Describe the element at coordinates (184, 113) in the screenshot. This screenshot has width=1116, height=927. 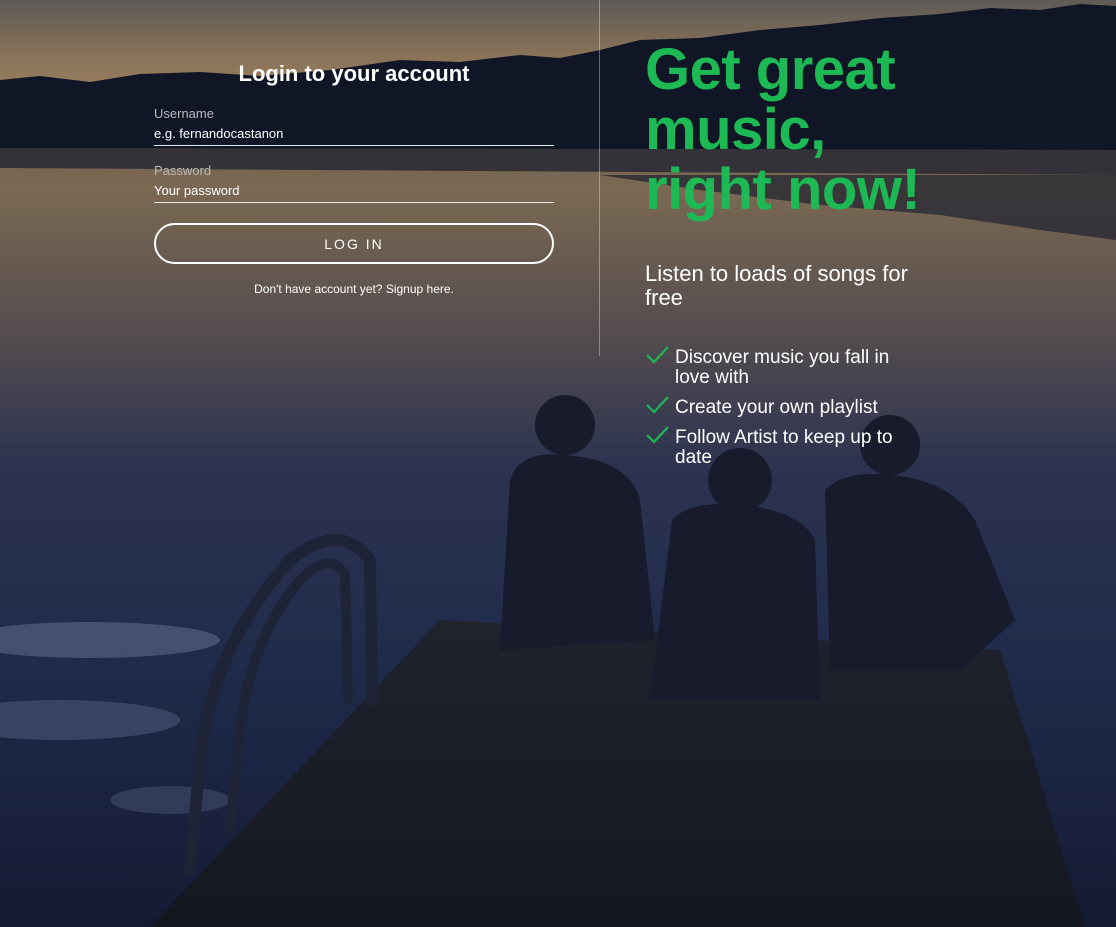
I see `username-label: Username` at that location.